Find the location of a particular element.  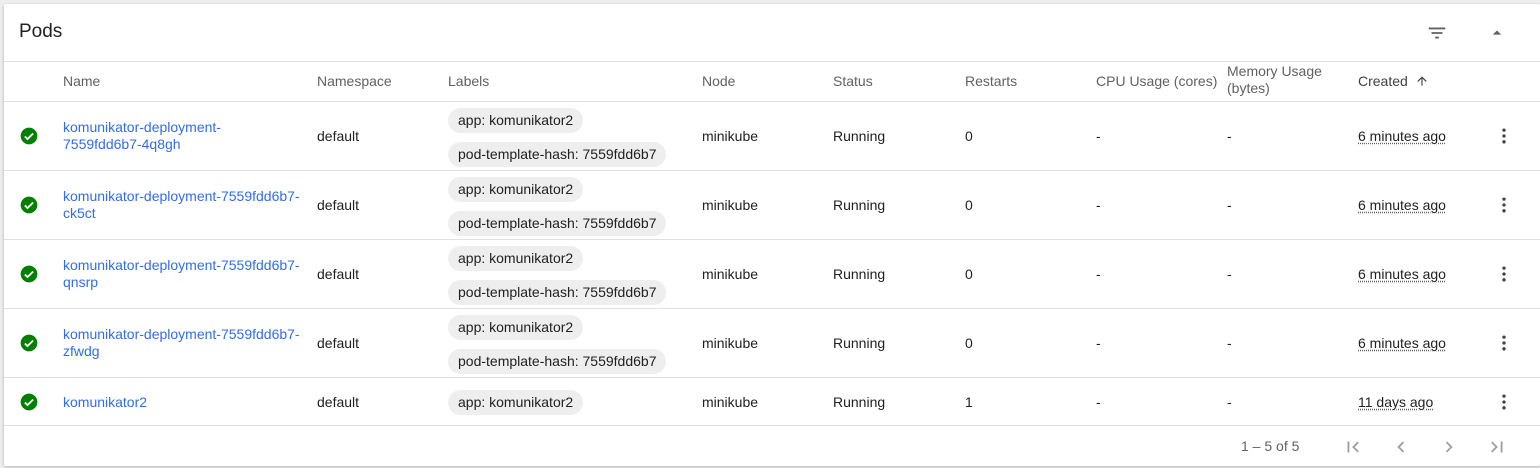

first-page-button is located at coordinates (1353, 447).